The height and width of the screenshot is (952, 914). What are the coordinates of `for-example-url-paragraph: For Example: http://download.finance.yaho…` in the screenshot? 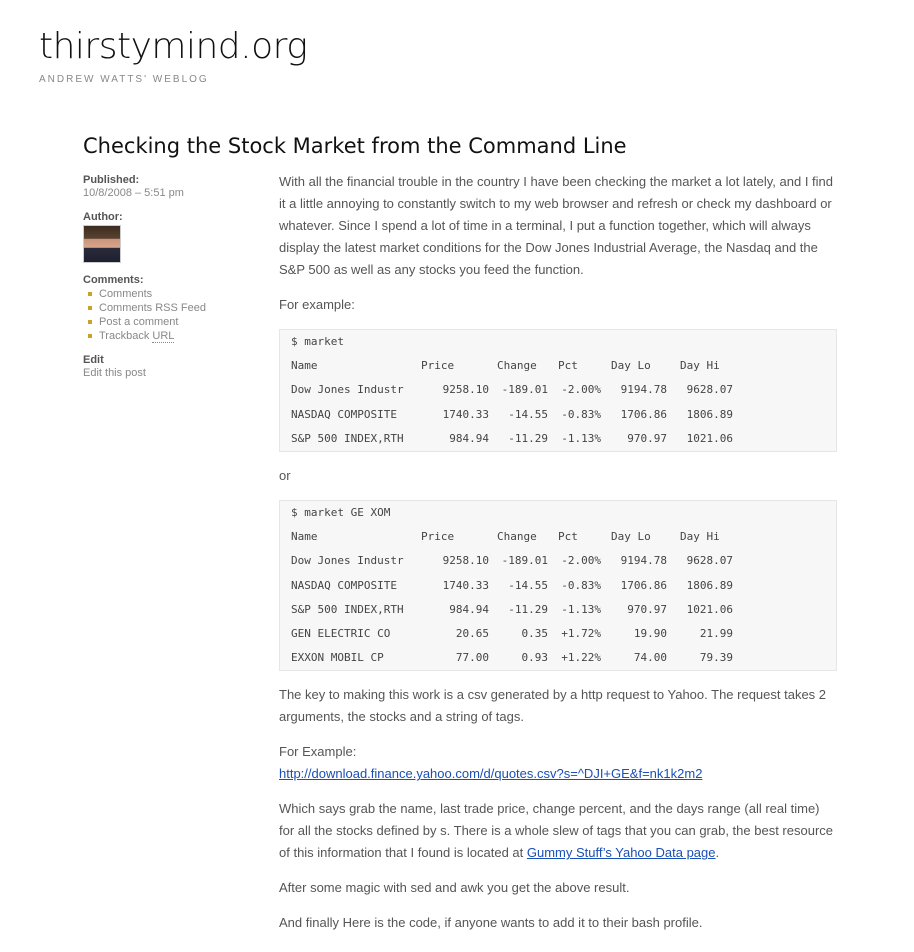 It's located at (558, 763).